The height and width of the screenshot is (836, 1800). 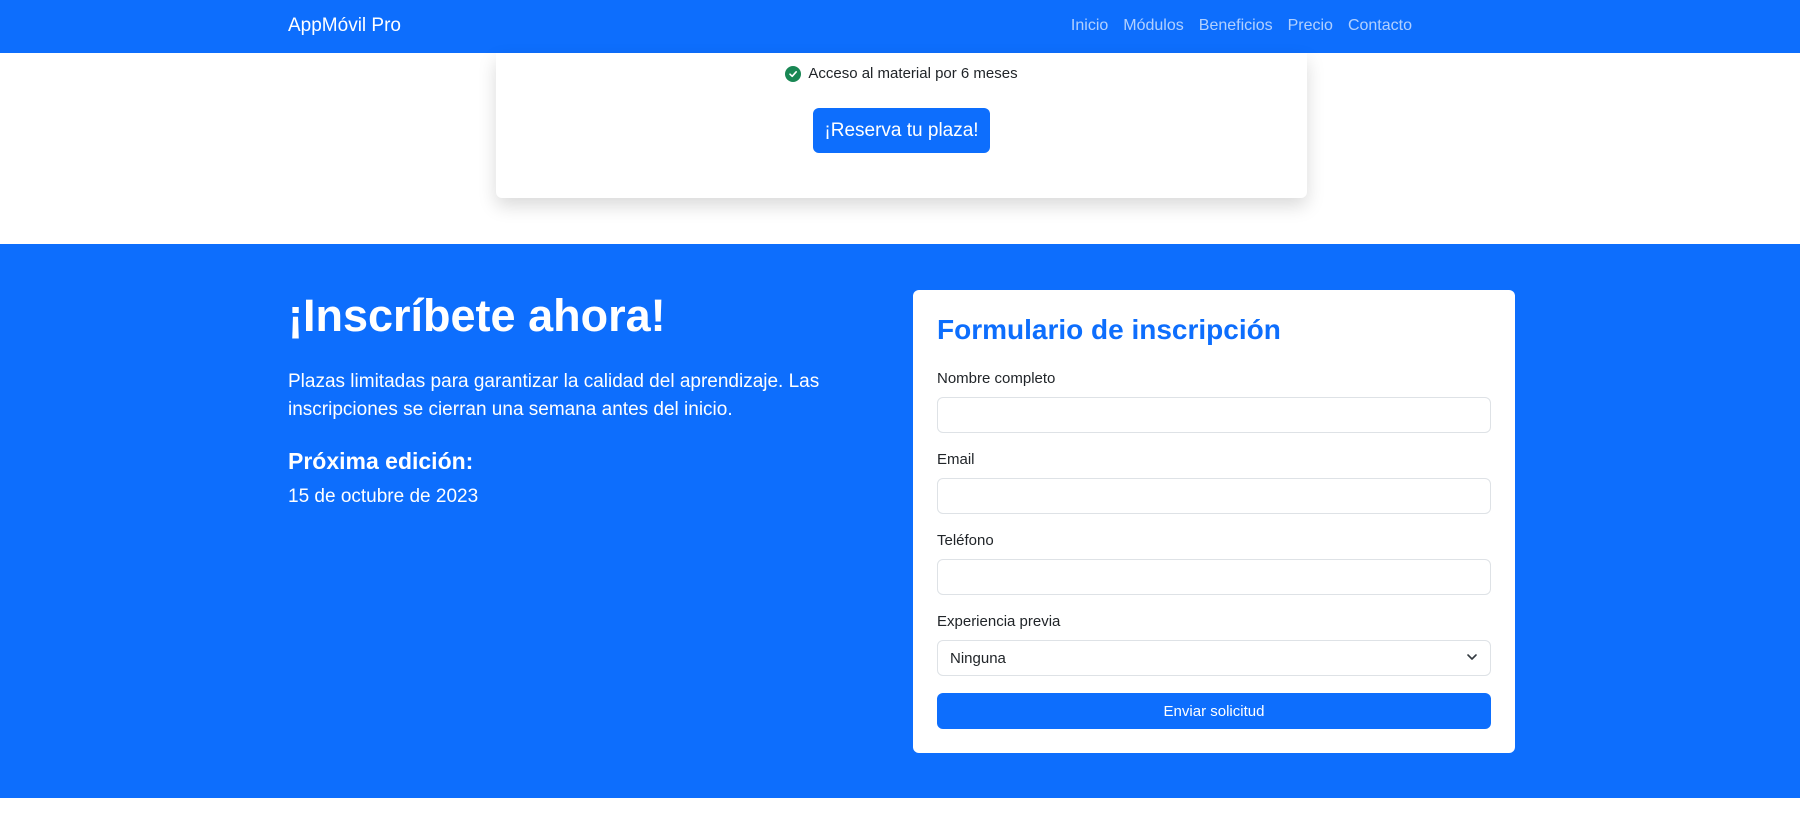 What do you see at coordinates (1089, 26) in the screenshot?
I see `nav-link-inicio: Inicio` at bounding box center [1089, 26].